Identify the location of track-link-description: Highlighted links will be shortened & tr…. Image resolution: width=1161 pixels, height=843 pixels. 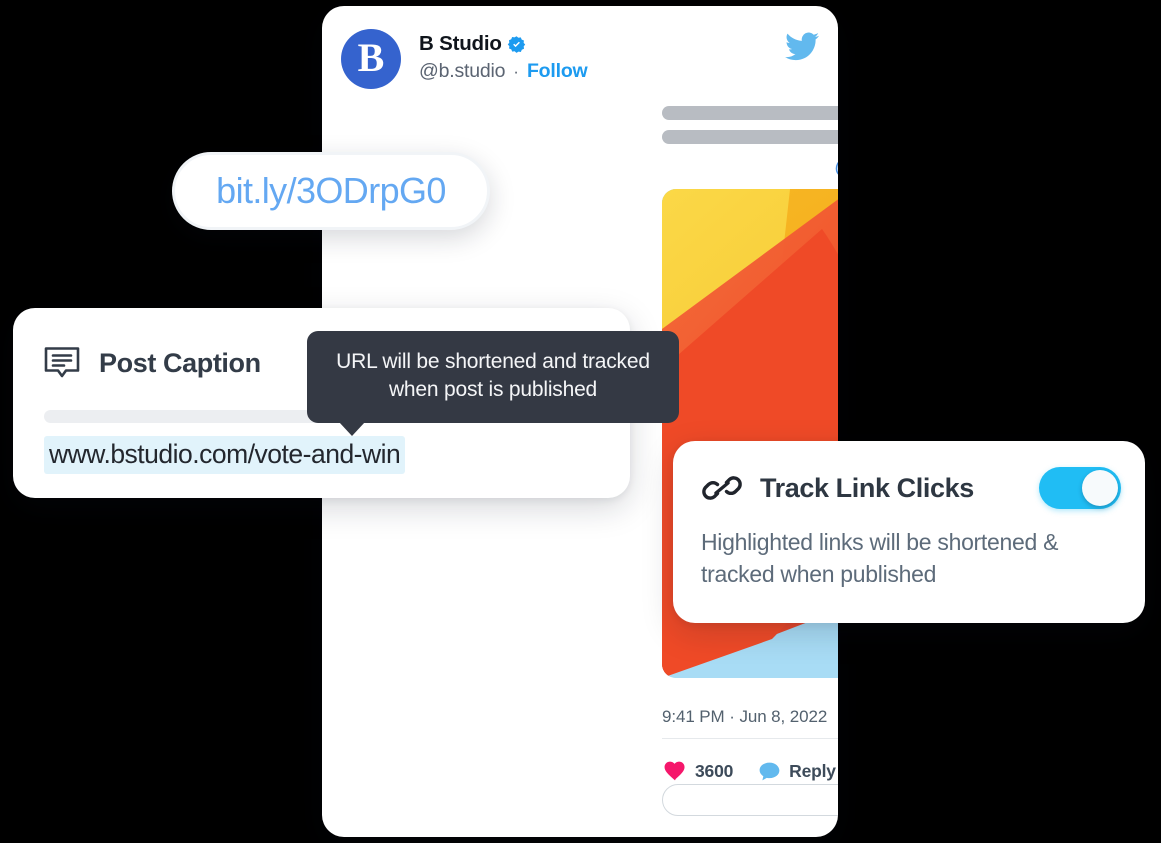
(910, 558).